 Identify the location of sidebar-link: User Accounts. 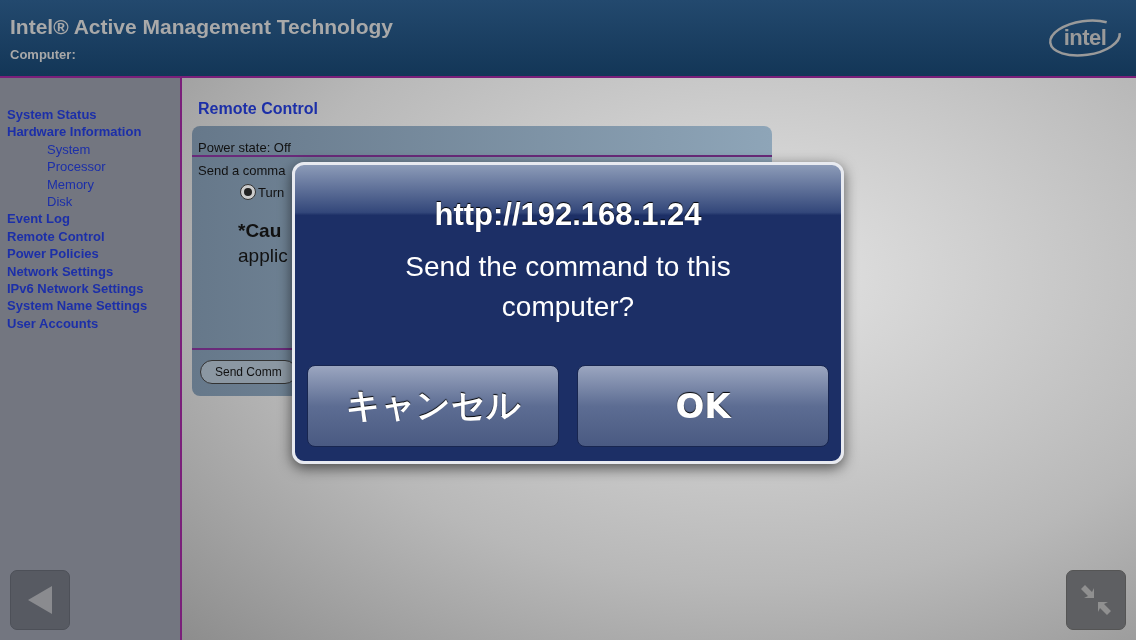
(93, 323).